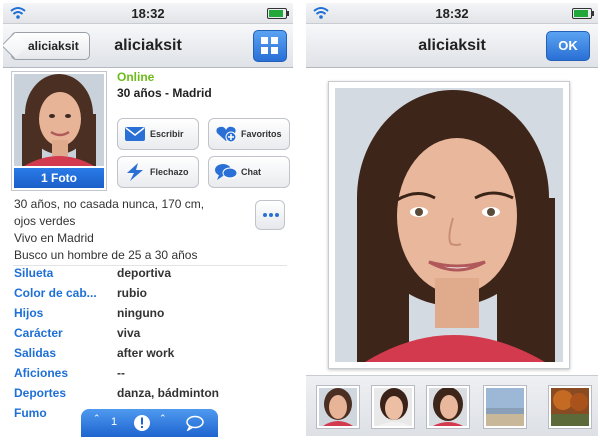 The width and height of the screenshot is (600, 448). I want to click on write-label: Escribir, so click(167, 134).